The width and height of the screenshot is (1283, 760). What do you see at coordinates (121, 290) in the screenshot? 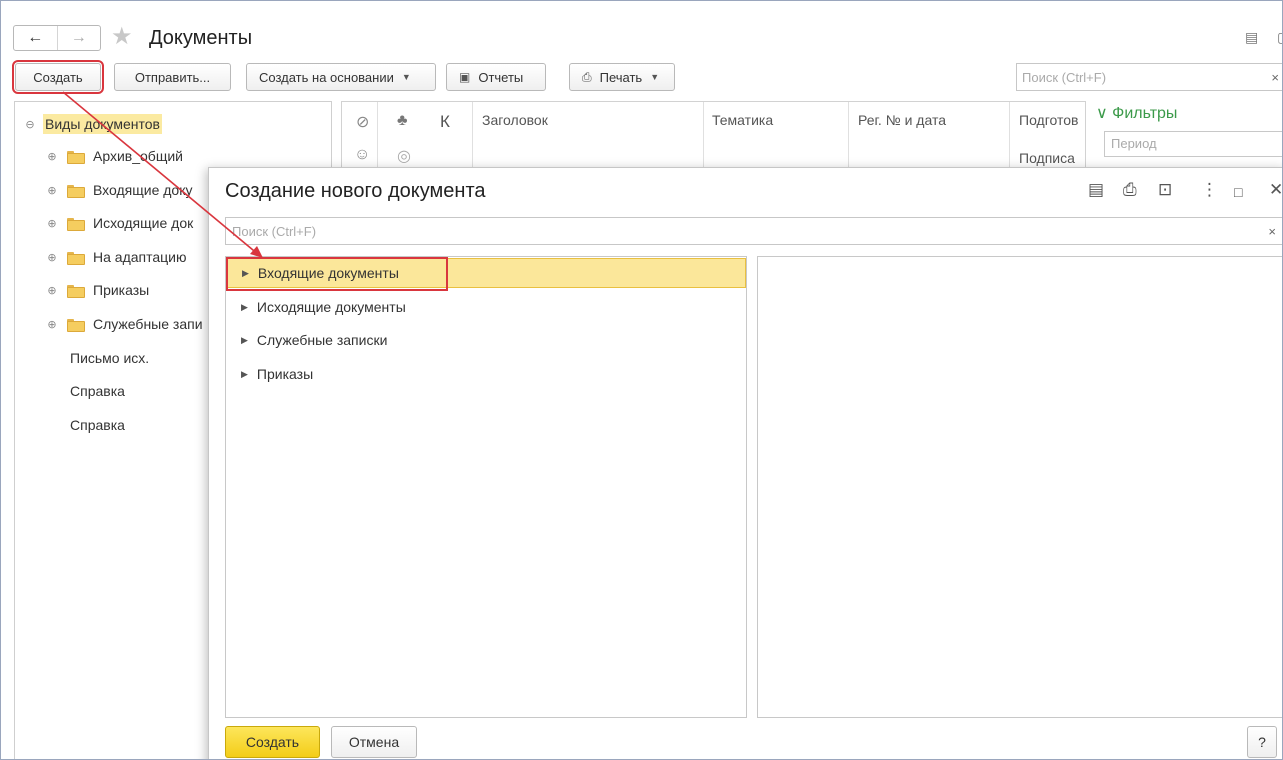
I see `tree-folder-label: Приказы` at bounding box center [121, 290].